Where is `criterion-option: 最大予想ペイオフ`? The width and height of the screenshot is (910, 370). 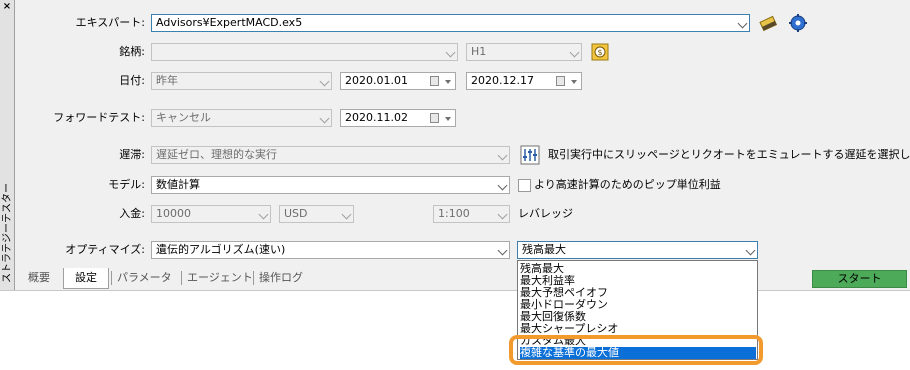
criterion-option: 最大予想ペイオフ is located at coordinates (638, 293).